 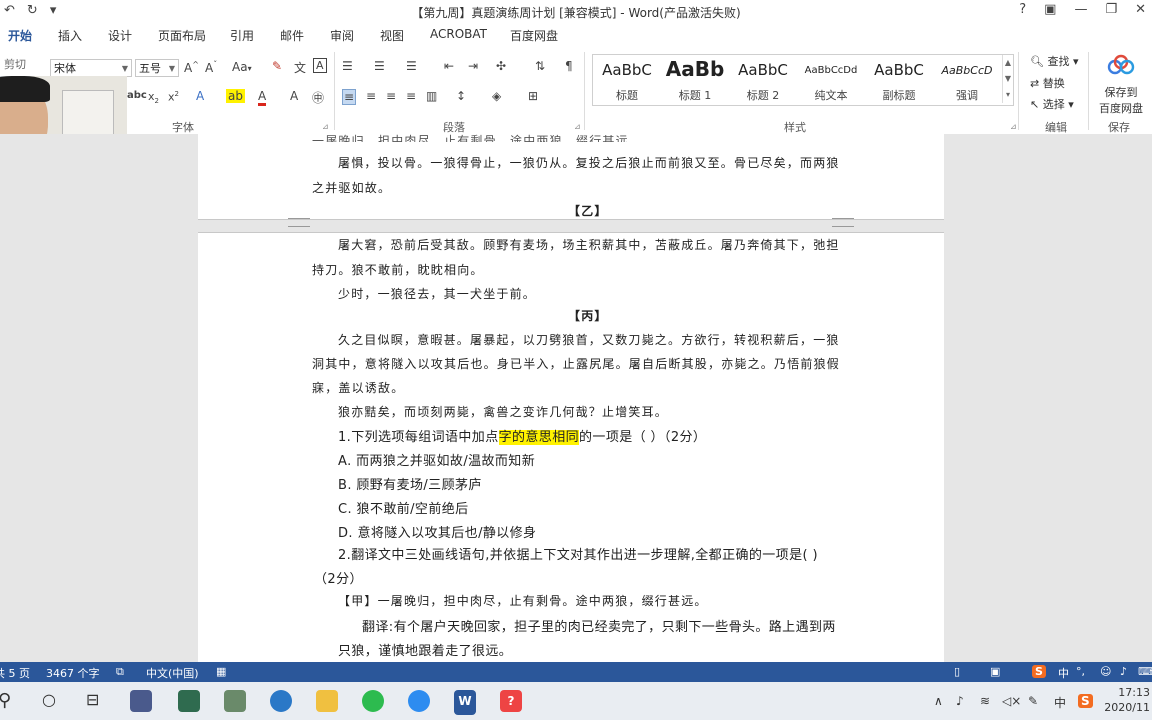 I want to click on ime-mode: 中, so click(x=1063, y=673).